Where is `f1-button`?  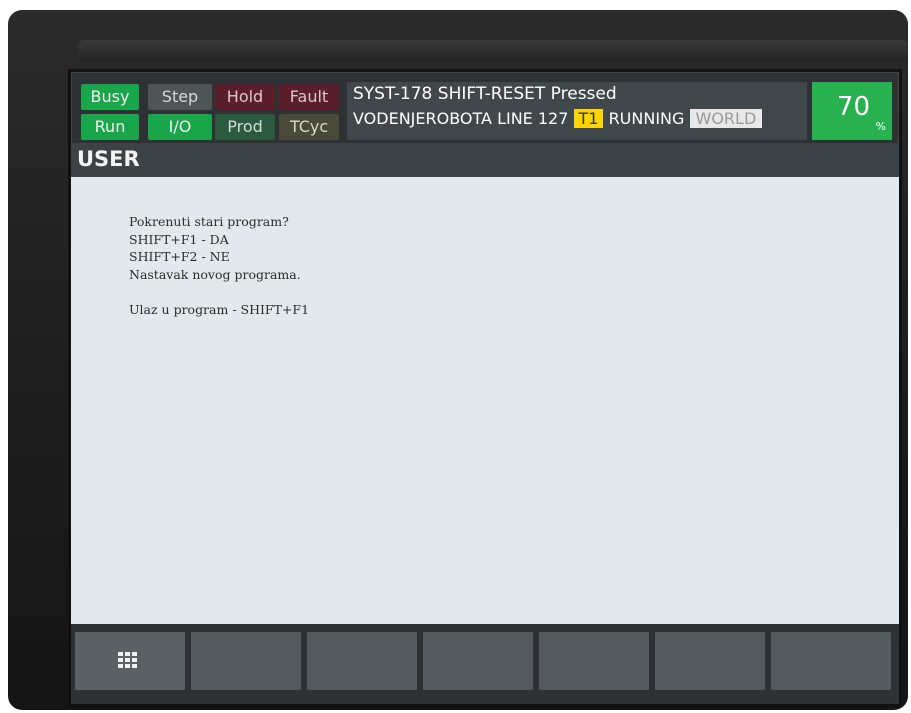
f1-button is located at coordinates (246, 661).